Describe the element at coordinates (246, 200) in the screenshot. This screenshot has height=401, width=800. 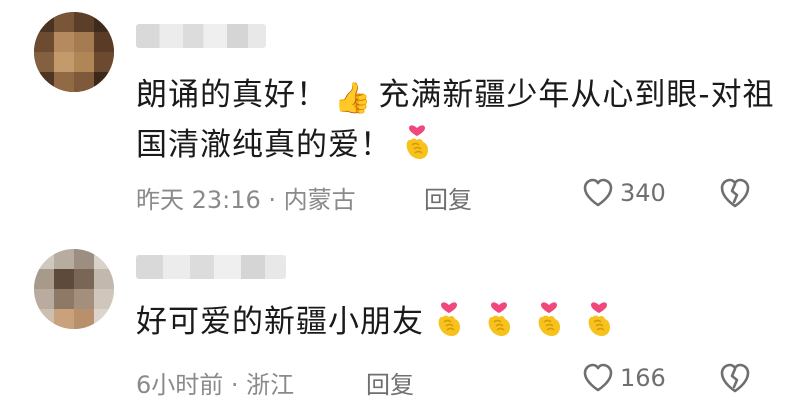
I see `timestamp-location: 昨天 23:16 · 内蒙古` at that location.